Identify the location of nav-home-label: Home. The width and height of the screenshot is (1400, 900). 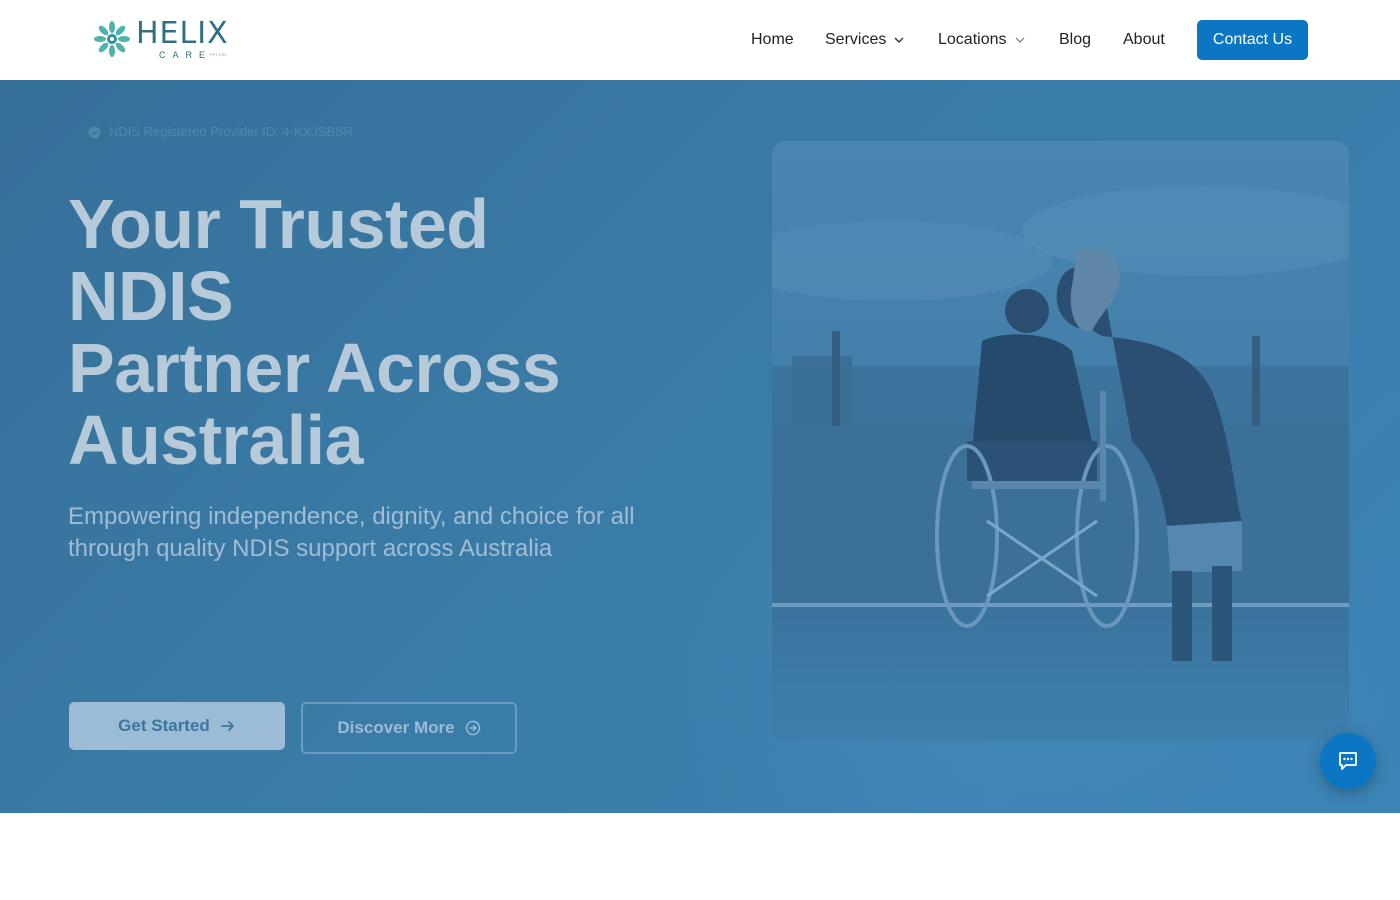
(772, 39).